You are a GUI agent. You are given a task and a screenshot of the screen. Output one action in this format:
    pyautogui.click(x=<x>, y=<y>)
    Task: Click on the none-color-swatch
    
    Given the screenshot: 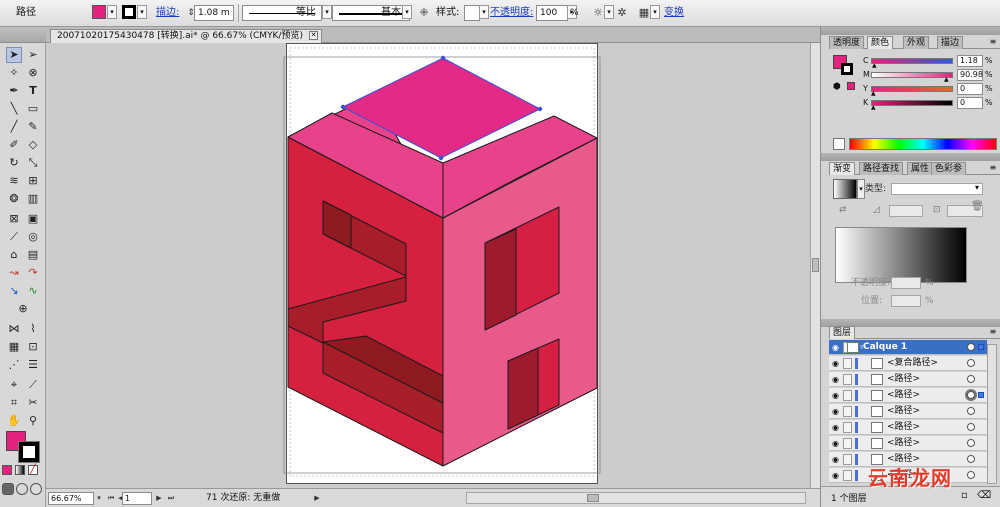 What is the action you would take?
    pyautogui.click(x=839, y=144)
    